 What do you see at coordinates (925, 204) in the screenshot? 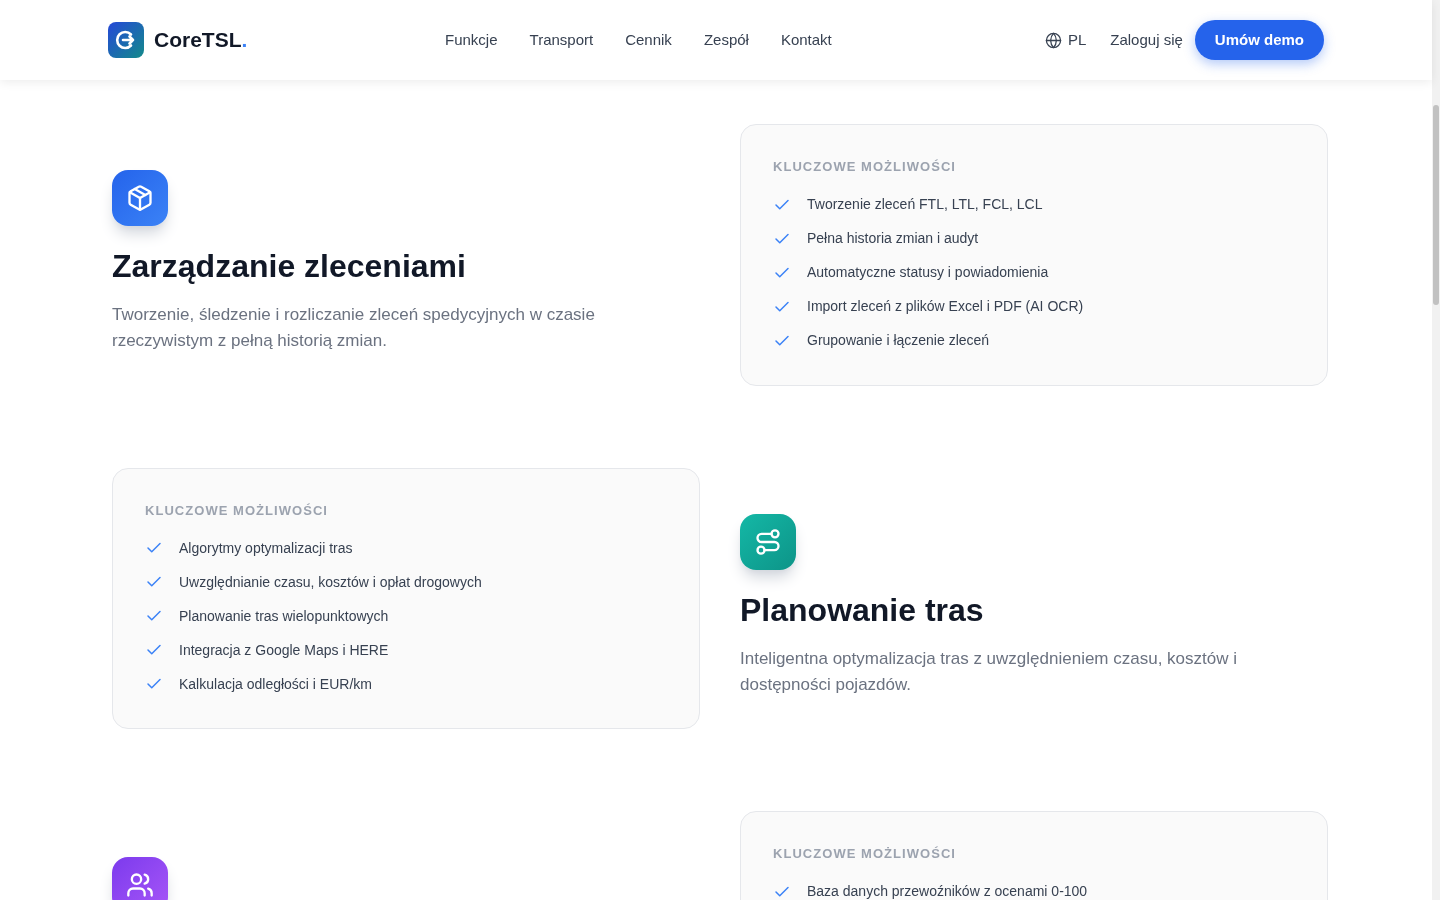
I see `capability-text: Tworzenie zleceń FTL, LTL, FCL, LCL` at bounding box center [925, 204].